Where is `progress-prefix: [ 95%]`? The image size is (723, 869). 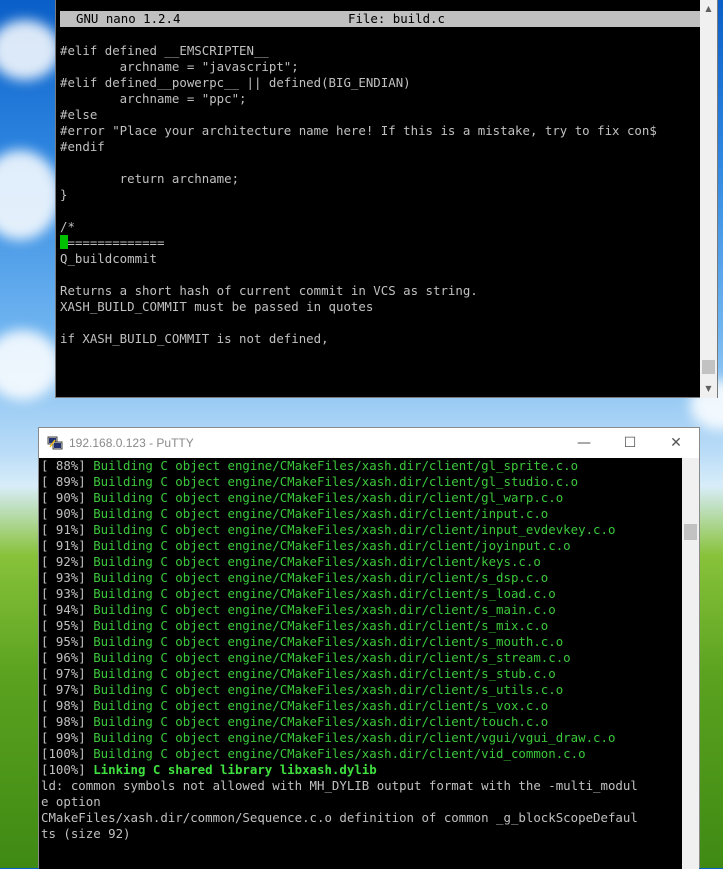 progress-prefix: [ 95%] is located at coordinates (67, 625).